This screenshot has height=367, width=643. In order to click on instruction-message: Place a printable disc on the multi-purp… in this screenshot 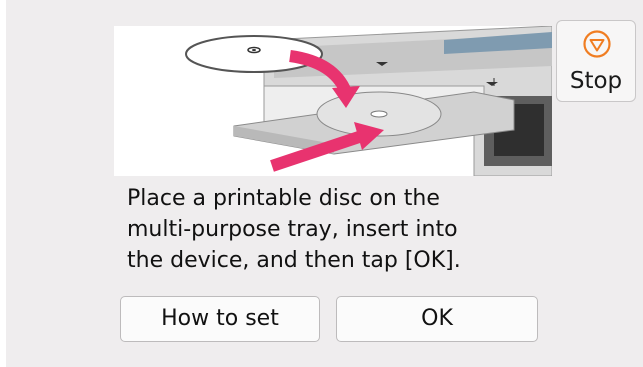, I will do `click(294, 229)`.